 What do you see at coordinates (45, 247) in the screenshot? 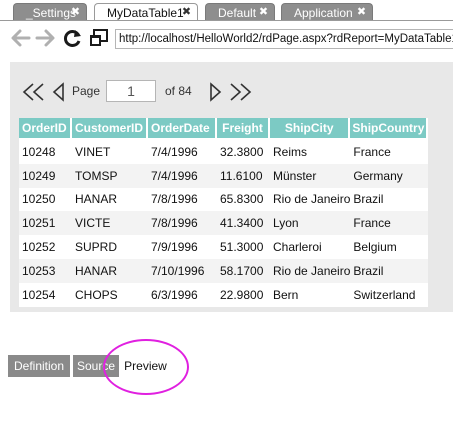
I see `table-cell-orderid: 10252` at bounding box center [45, 247].